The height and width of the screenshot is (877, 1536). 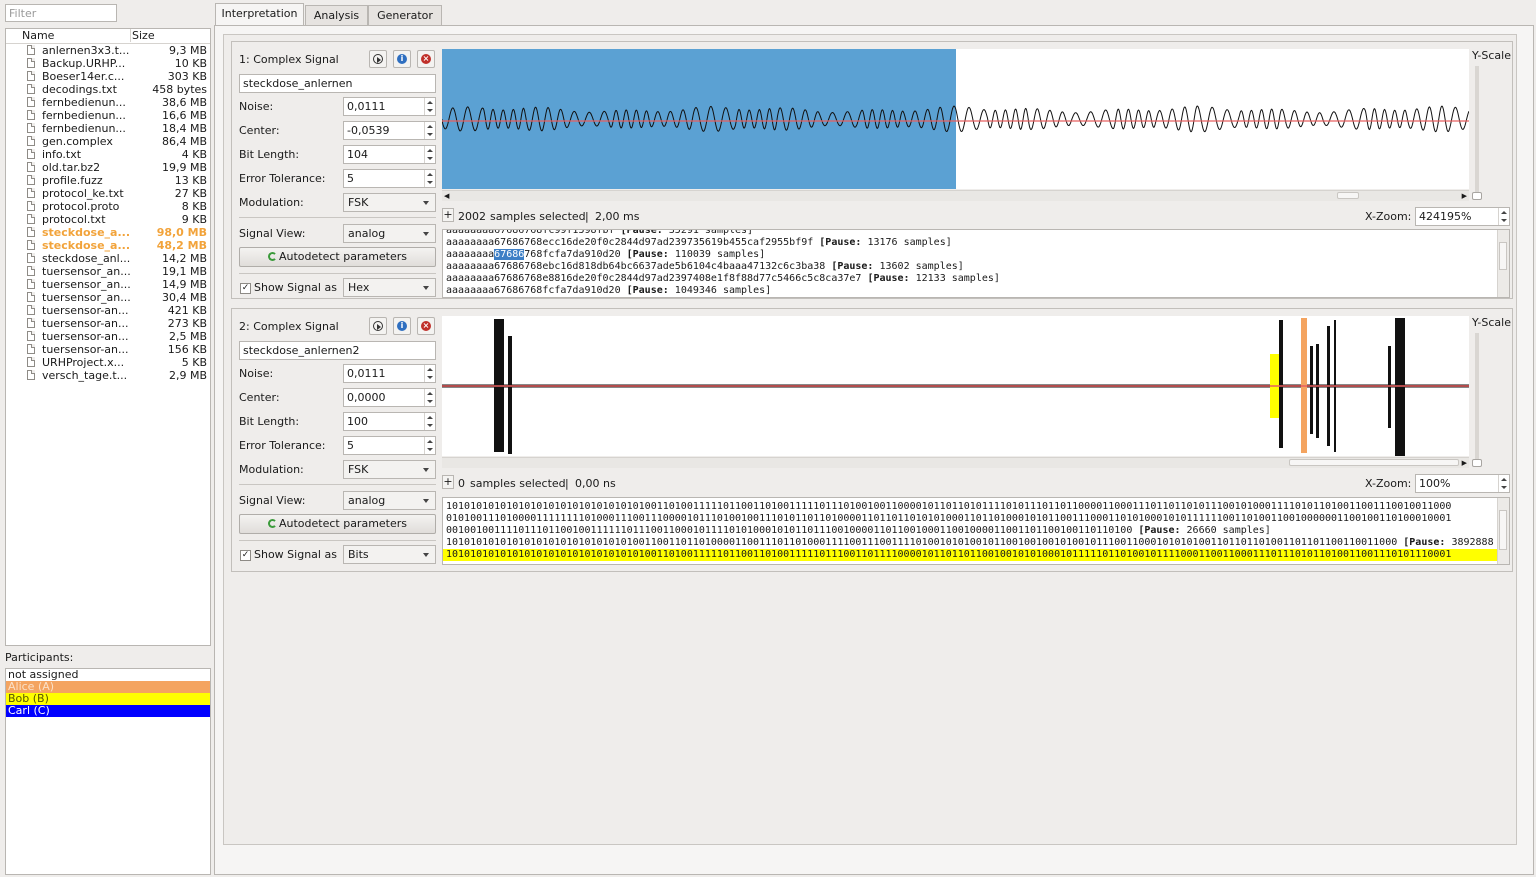 I want to click on tab-generator: Generator, so click(x=405, y=15).